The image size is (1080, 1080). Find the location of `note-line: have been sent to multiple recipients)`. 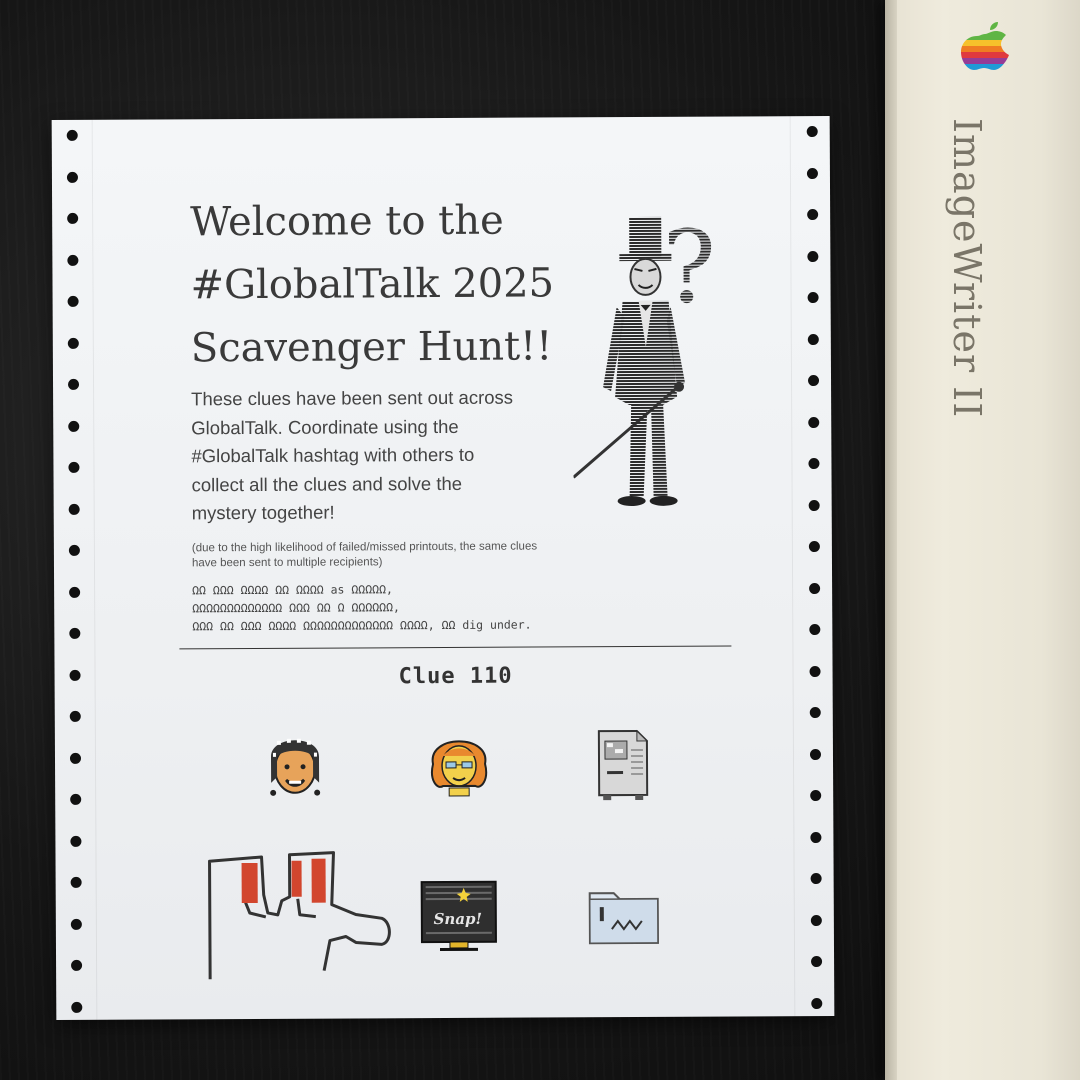

note-line: have been sent to multiple recipients) is located at coordinates (287, 563).